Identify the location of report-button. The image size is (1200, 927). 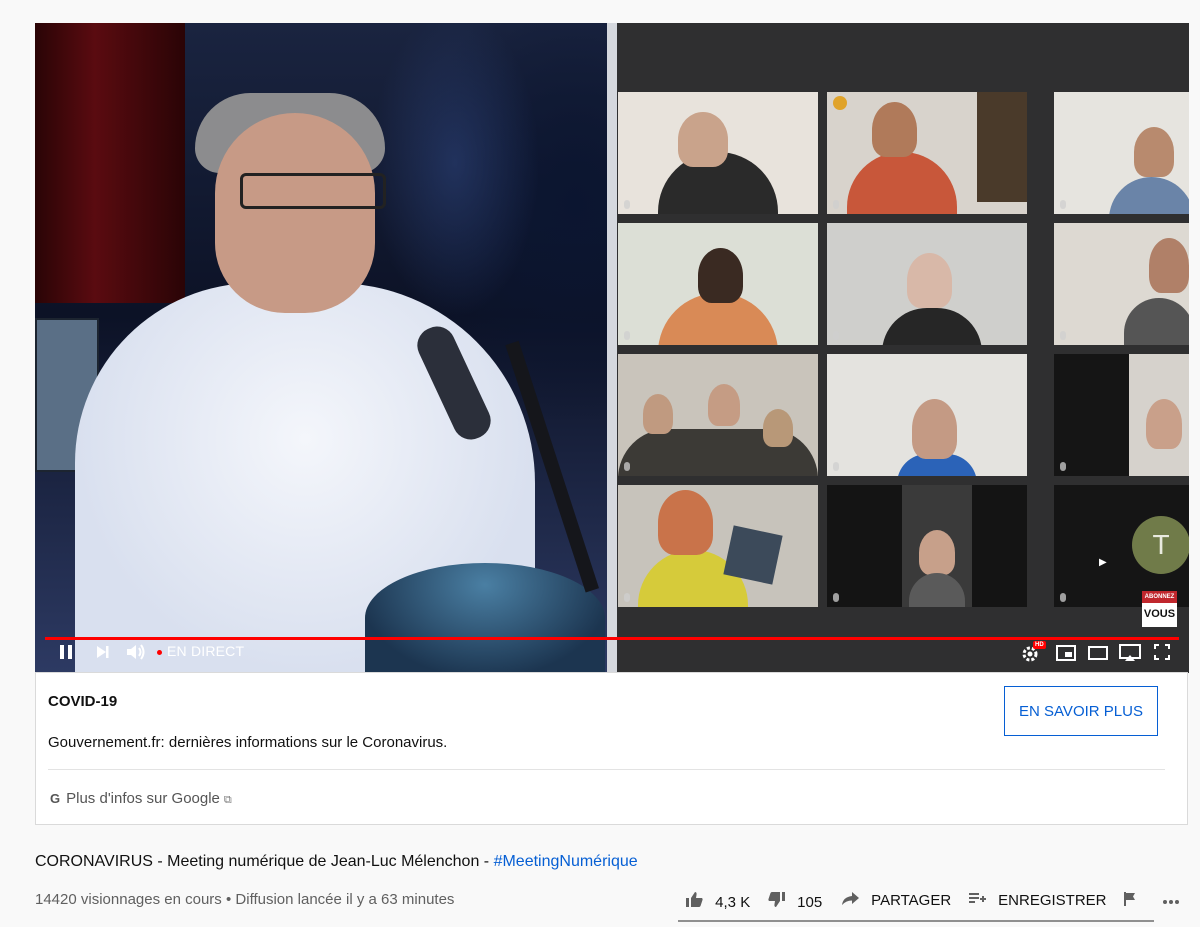
(1134, 901).